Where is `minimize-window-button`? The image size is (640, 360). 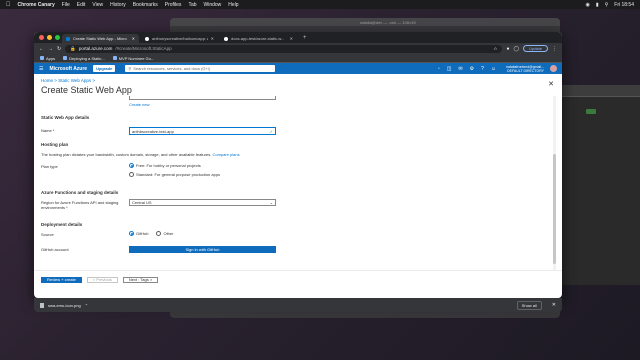 minimize-window-button is located at coordinates (49, 37).